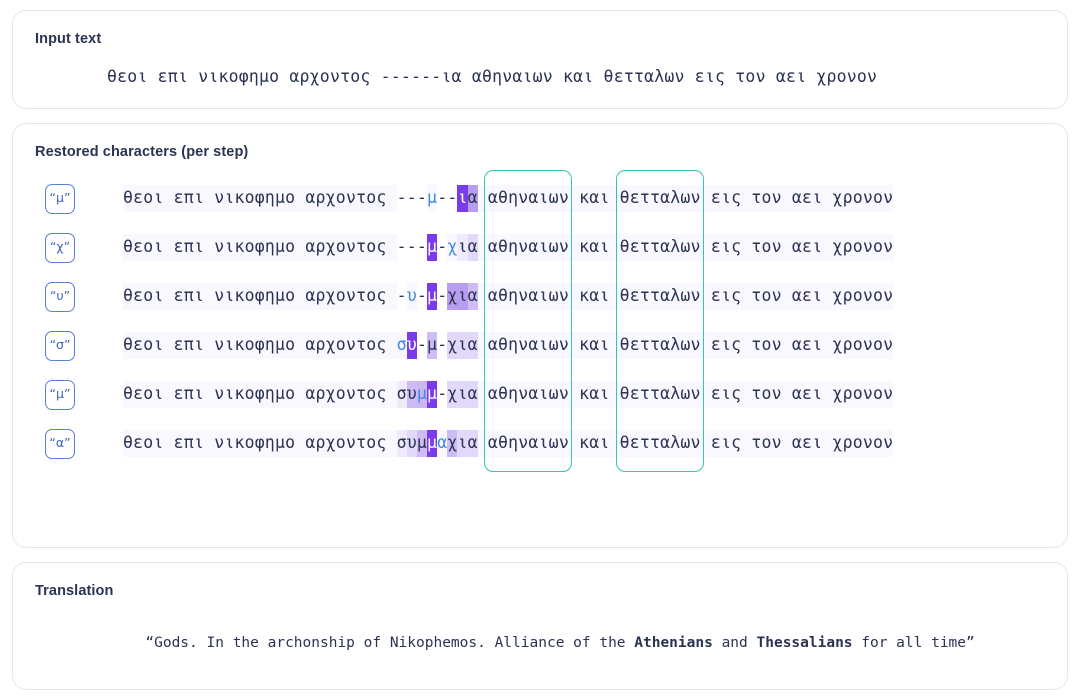 Image resolution: width=1080 pixels, height=698 pixels. Describe the element at coordinates (734, 643) in the screenshot. I see `translation-mid: and` at that location.